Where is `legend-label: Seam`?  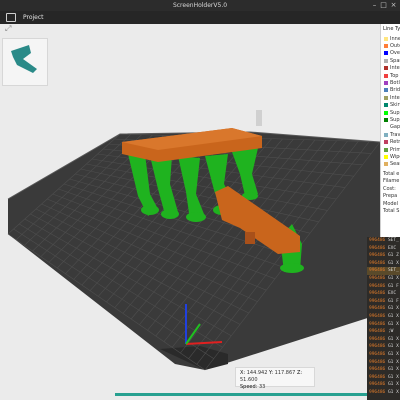 legend-label: Seam is located at coordinates (395, 164).